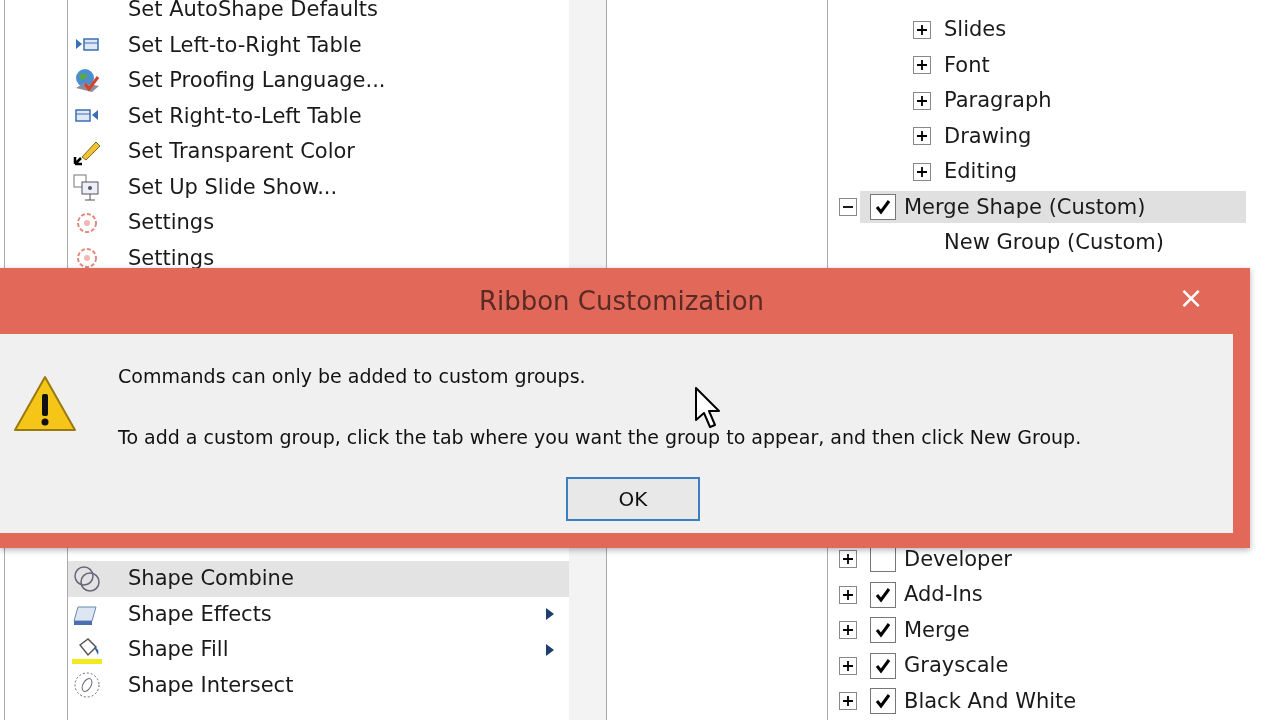 This screenshot has width=1280, height=720. Describe the element at coordinates (352, 376) in the screenshot. I see `dialog-message: Commands can only be added to custom groups.` at that location.